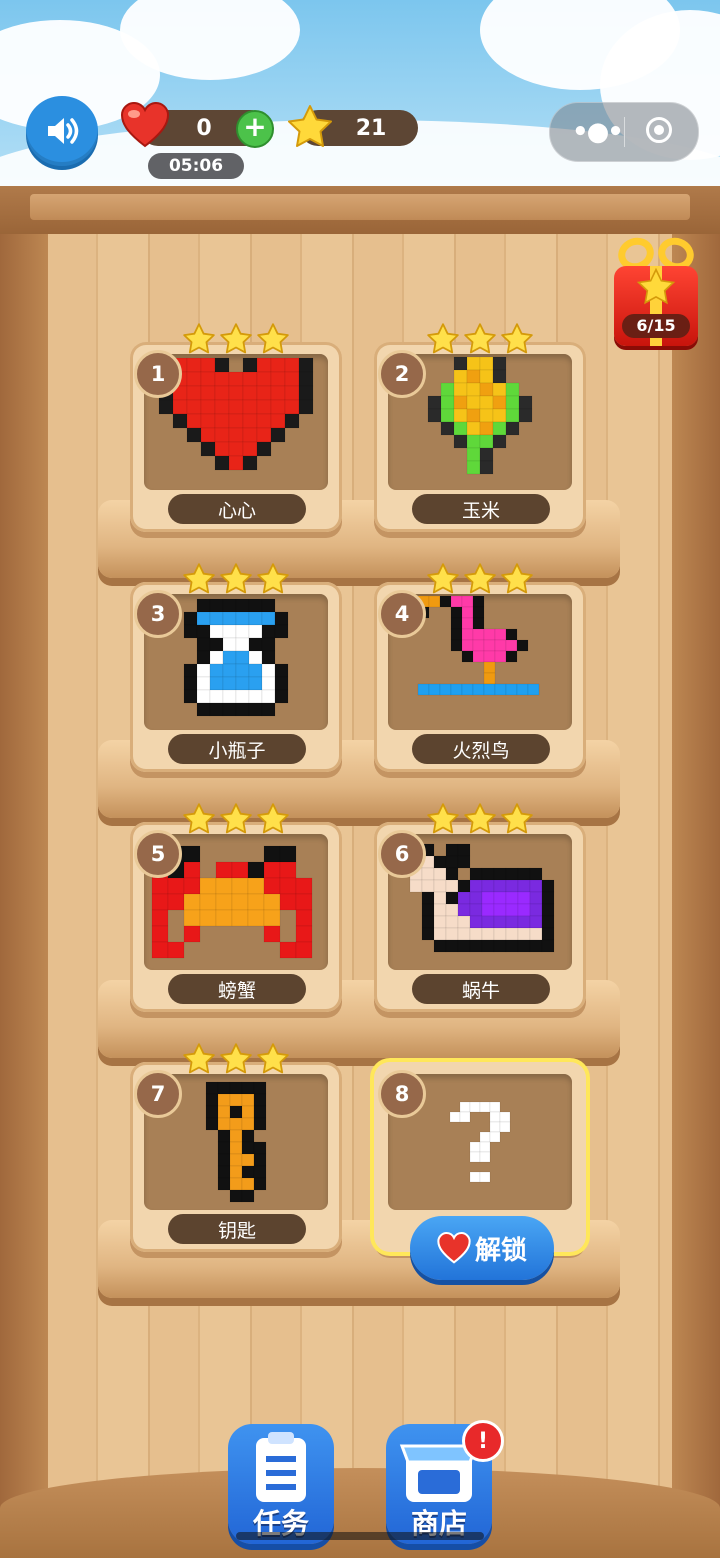  I want to click on level-number: 3, so click(158, 614).